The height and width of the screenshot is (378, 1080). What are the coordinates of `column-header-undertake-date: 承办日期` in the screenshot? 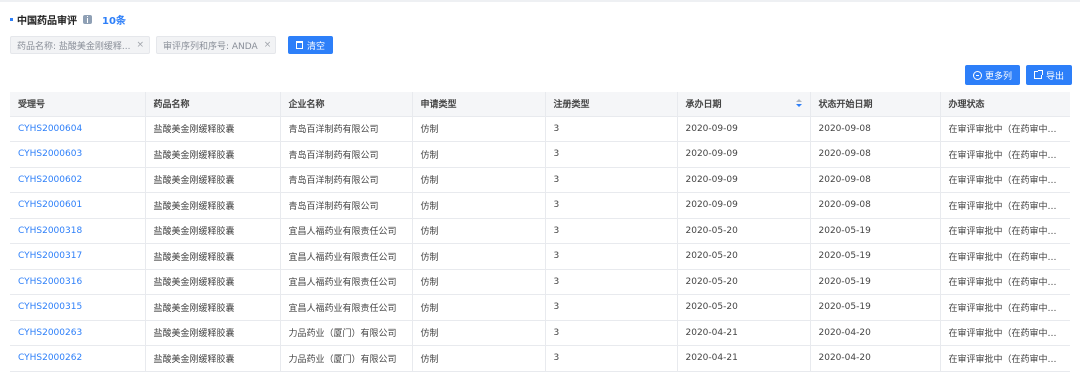 It's located at (744, 104).